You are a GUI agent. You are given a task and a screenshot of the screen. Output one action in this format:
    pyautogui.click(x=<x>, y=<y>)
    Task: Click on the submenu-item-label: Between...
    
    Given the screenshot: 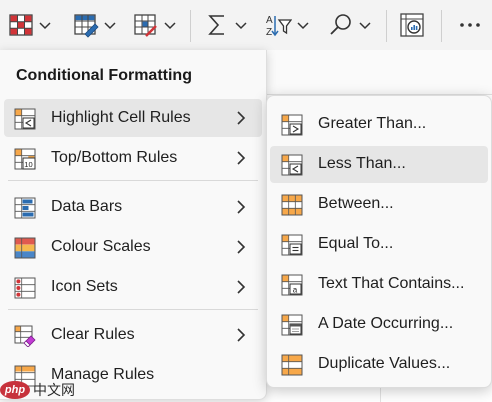 What is the action you would take?
    pyautogui.click(x=356, y=203)
    